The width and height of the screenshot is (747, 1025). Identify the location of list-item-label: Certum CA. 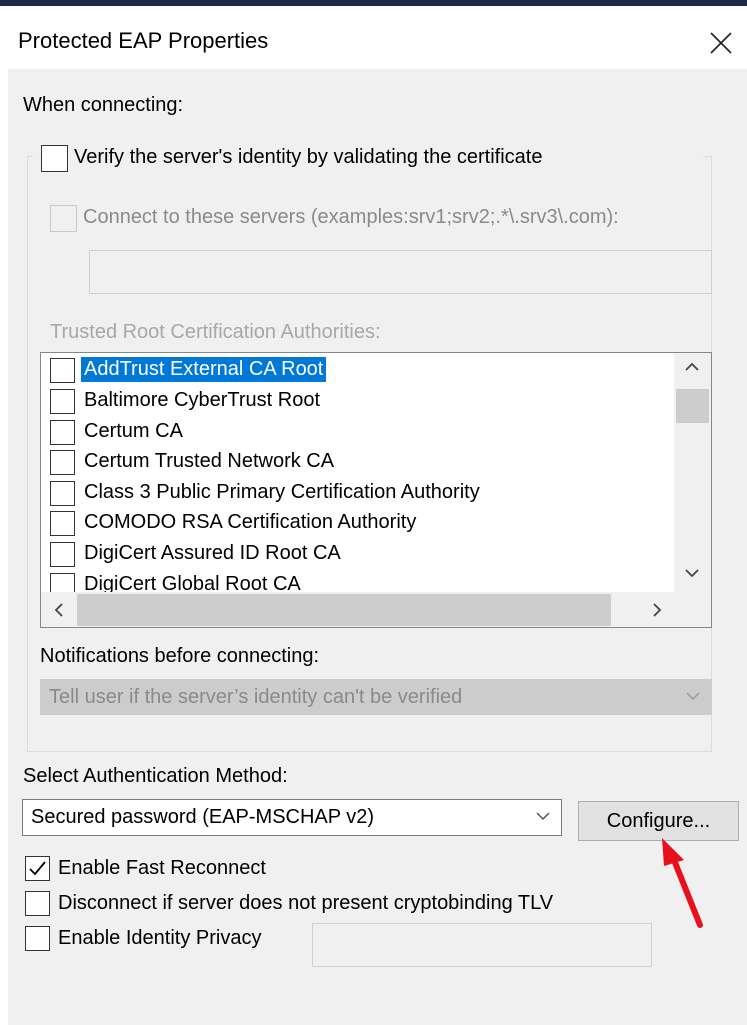
(133, 431).